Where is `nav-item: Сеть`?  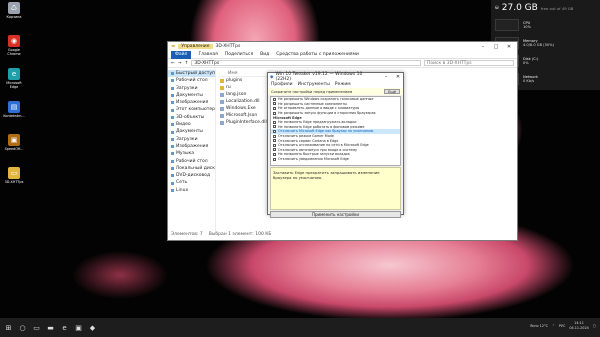 nav-item: Сеть is located at coordinates (191, 182).